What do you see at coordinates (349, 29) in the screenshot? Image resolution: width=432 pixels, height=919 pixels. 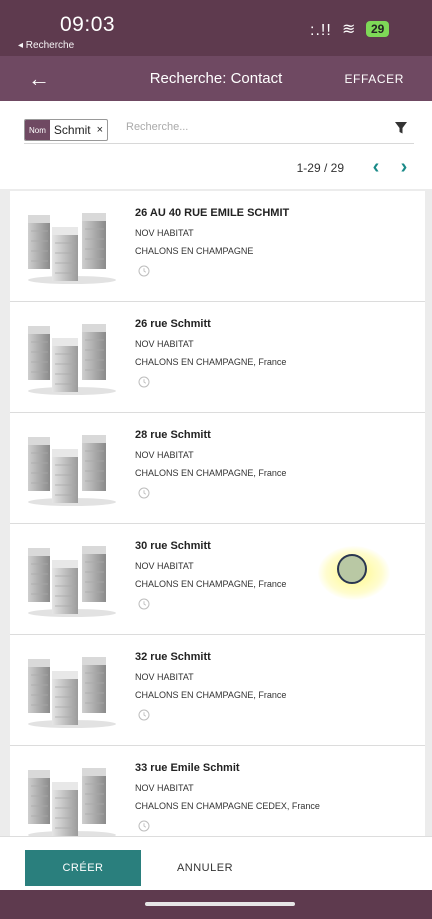 I see `wifi-icon: ≋` at bounding box center [349, 29].